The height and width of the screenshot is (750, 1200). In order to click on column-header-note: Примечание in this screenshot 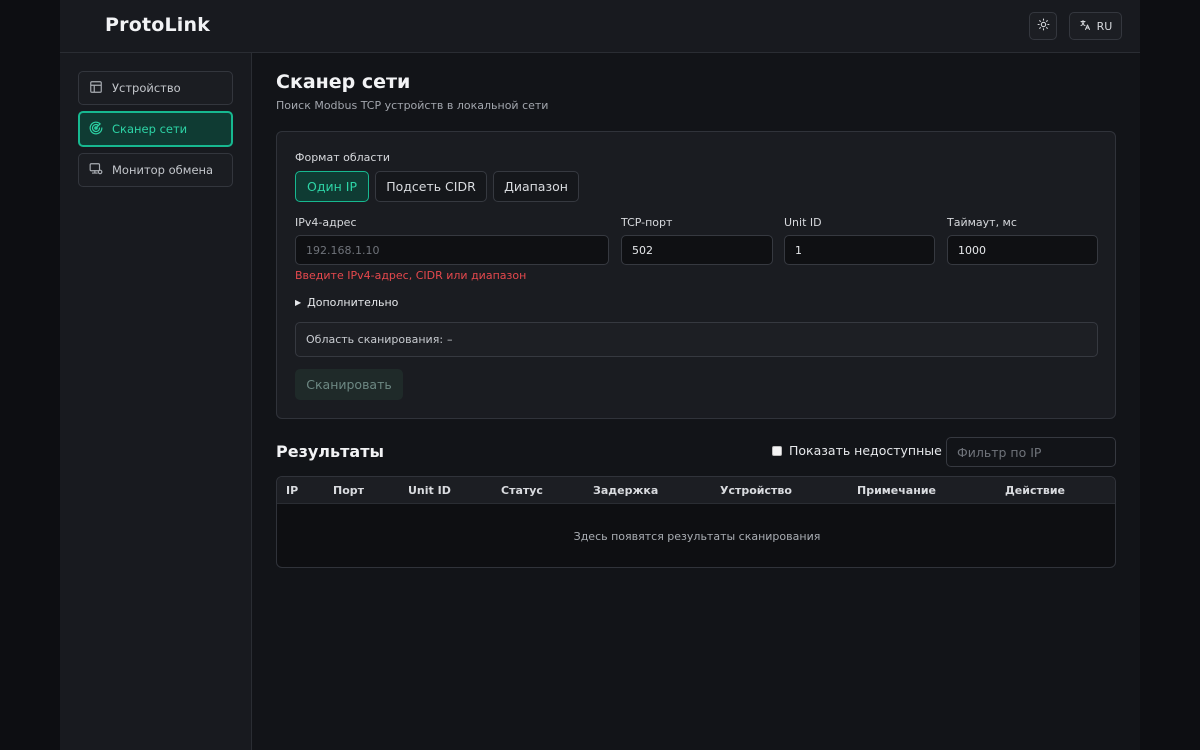, I will do `click(896, 490)`.